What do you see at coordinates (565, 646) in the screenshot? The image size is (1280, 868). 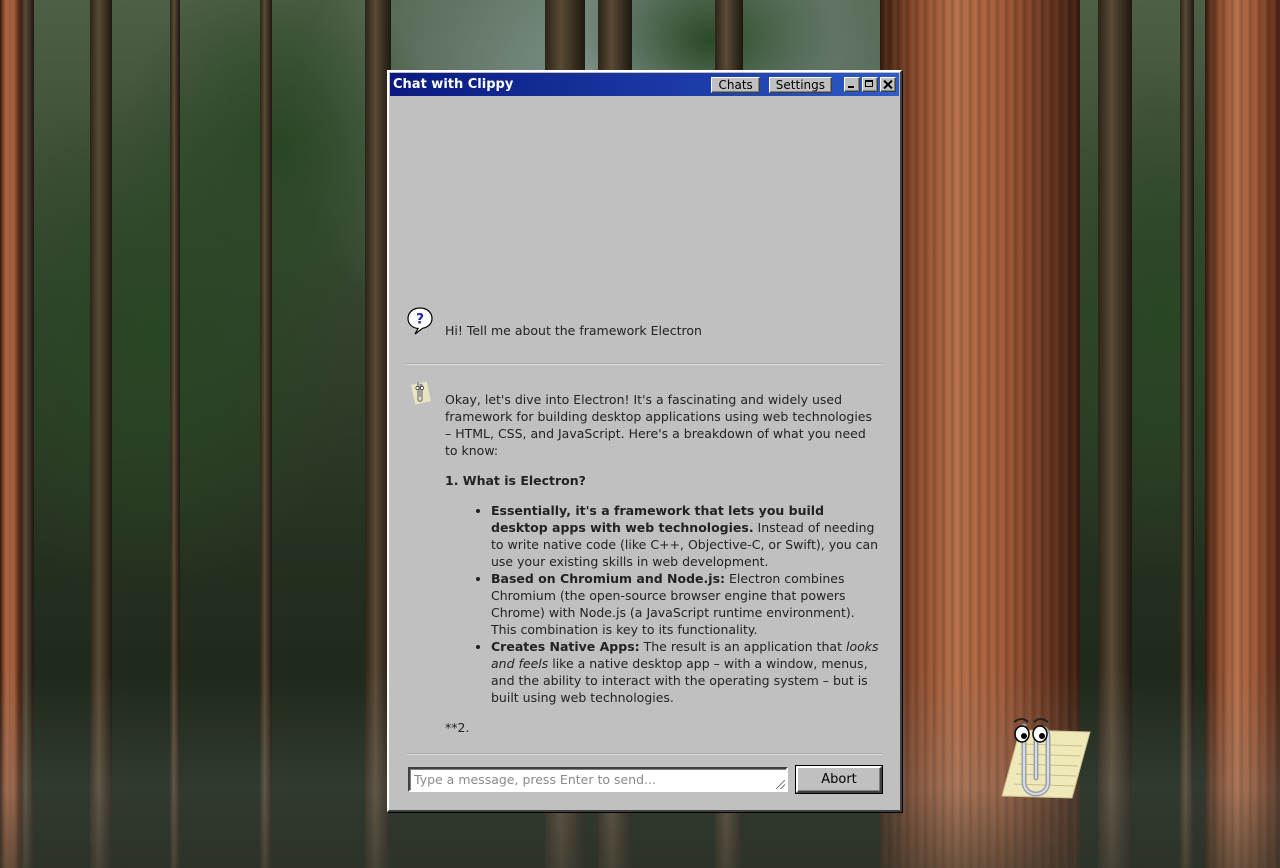 I see `bullet-bold-text: Creates Native Apps:` at bounding box center [565, 646].